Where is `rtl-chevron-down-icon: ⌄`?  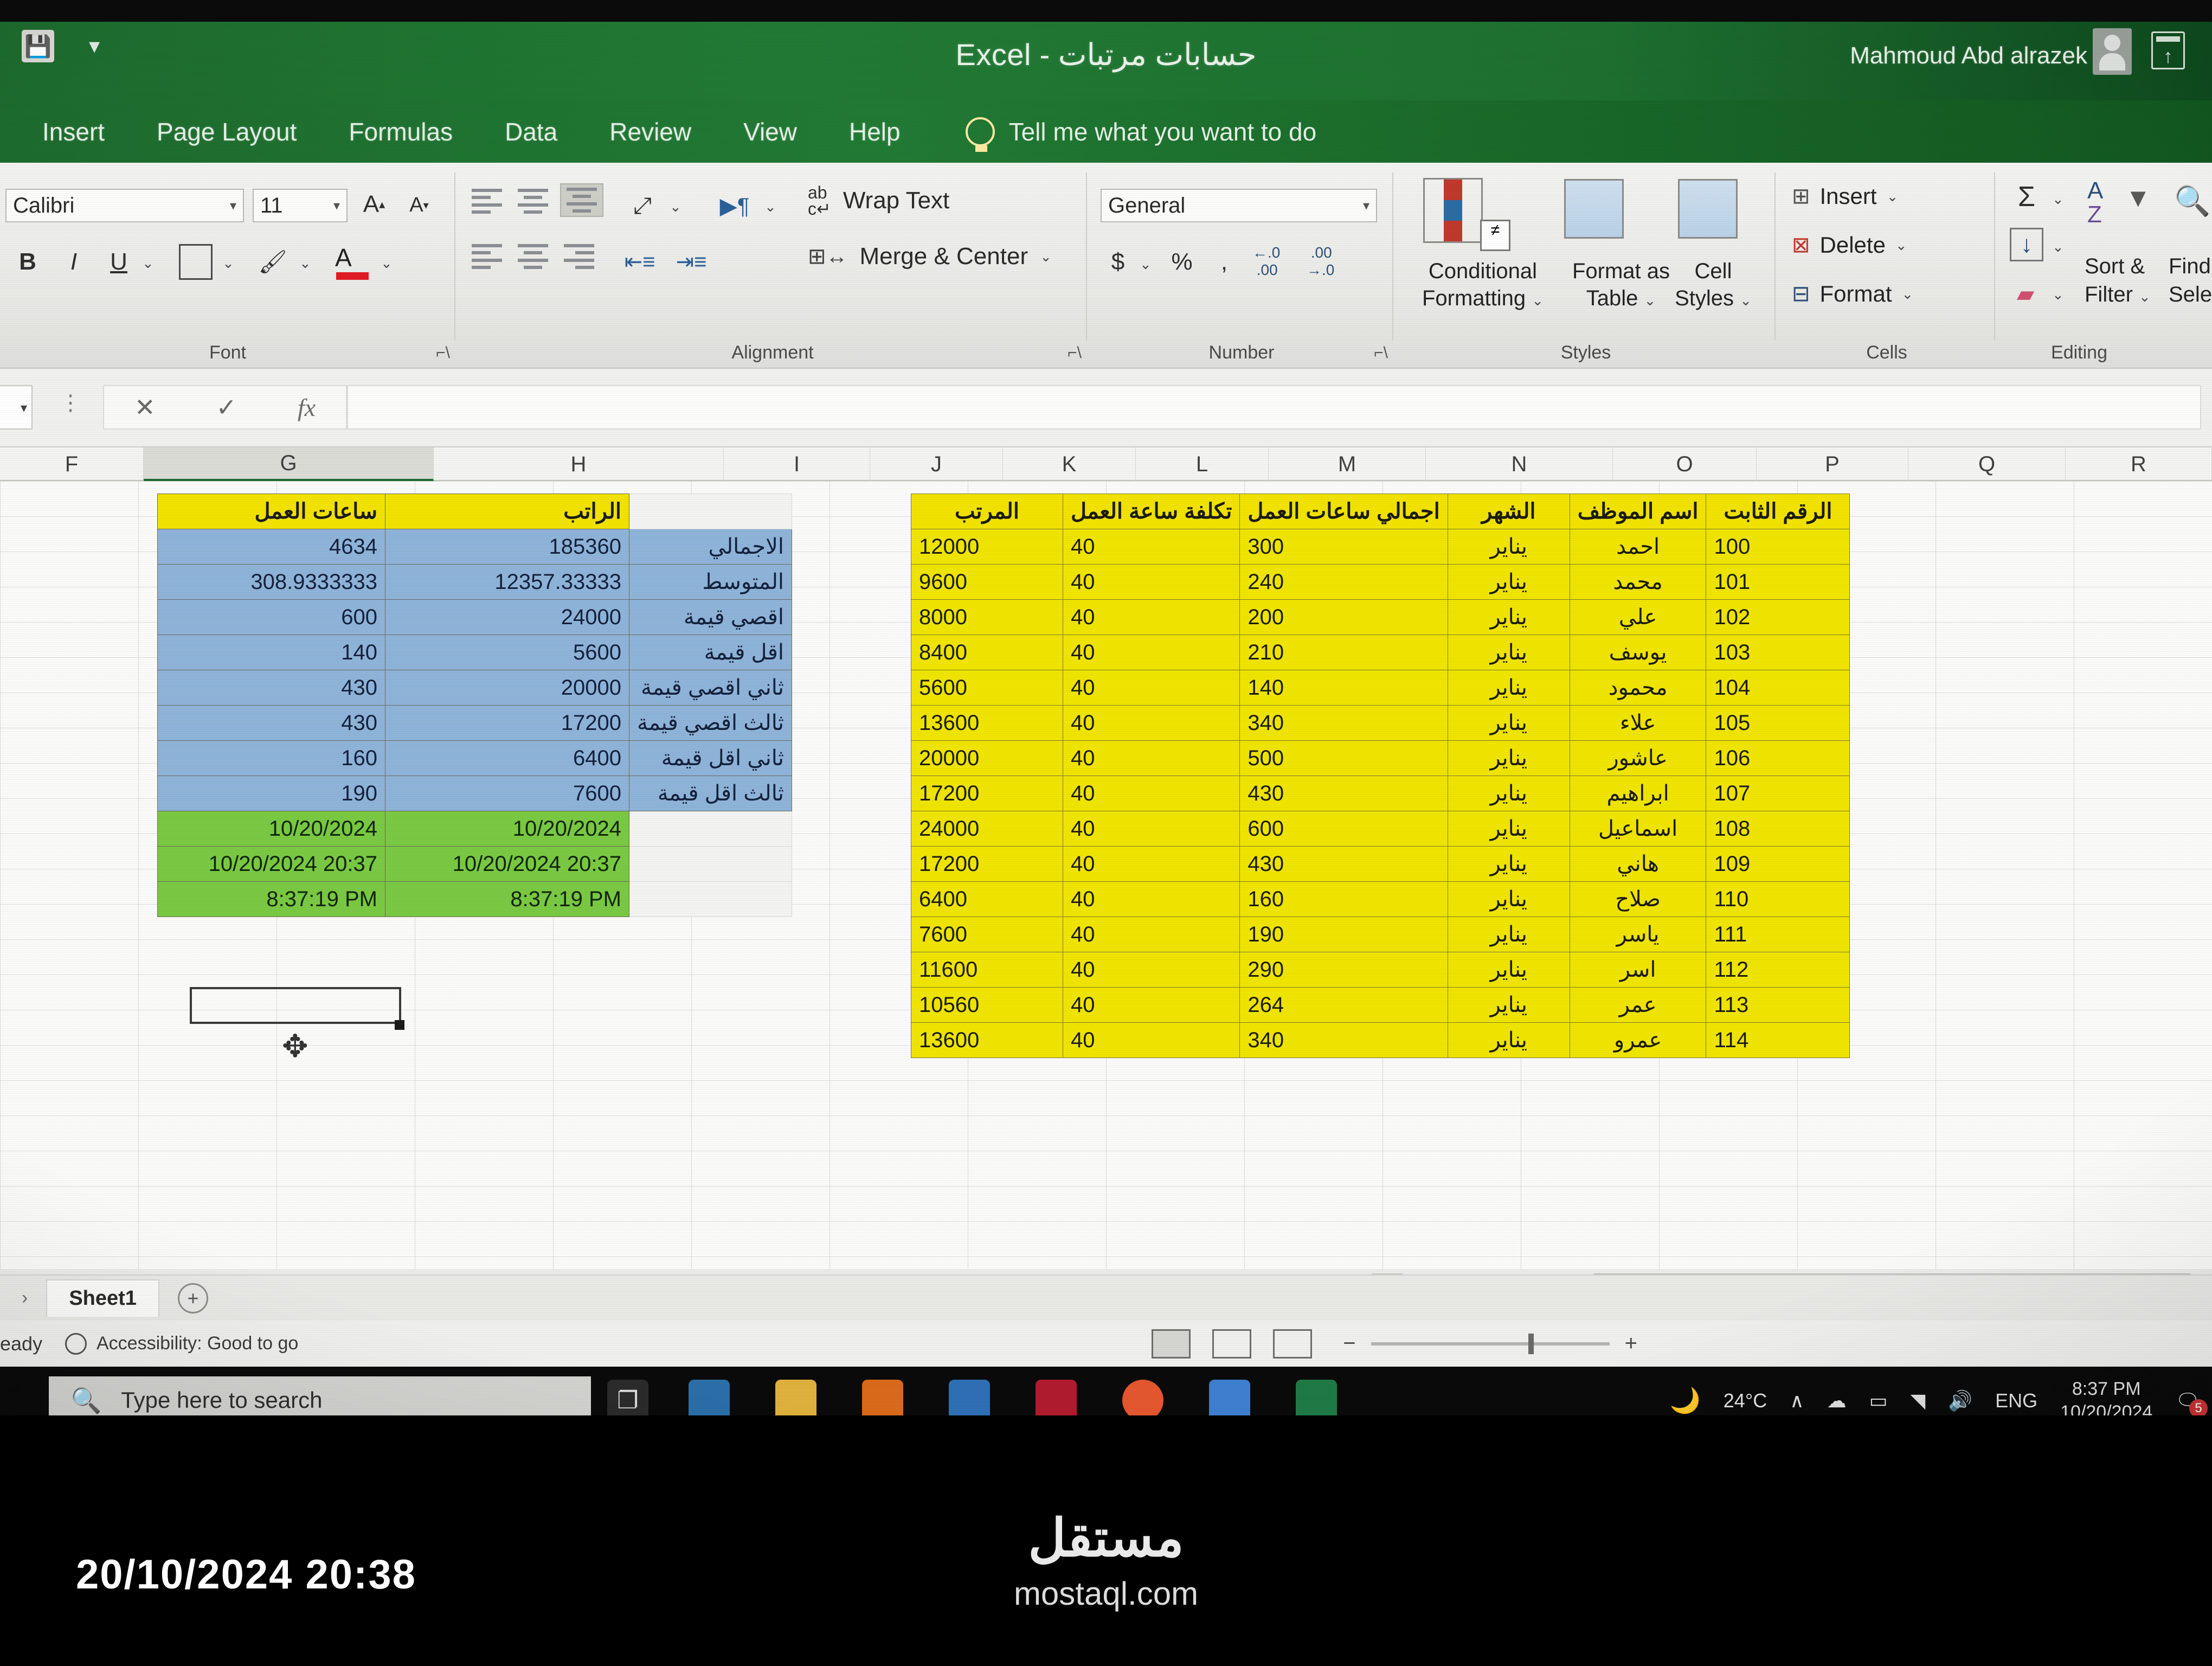
rtl-chevron-down-icon: ⌄ is located at coordinates (770, 207).